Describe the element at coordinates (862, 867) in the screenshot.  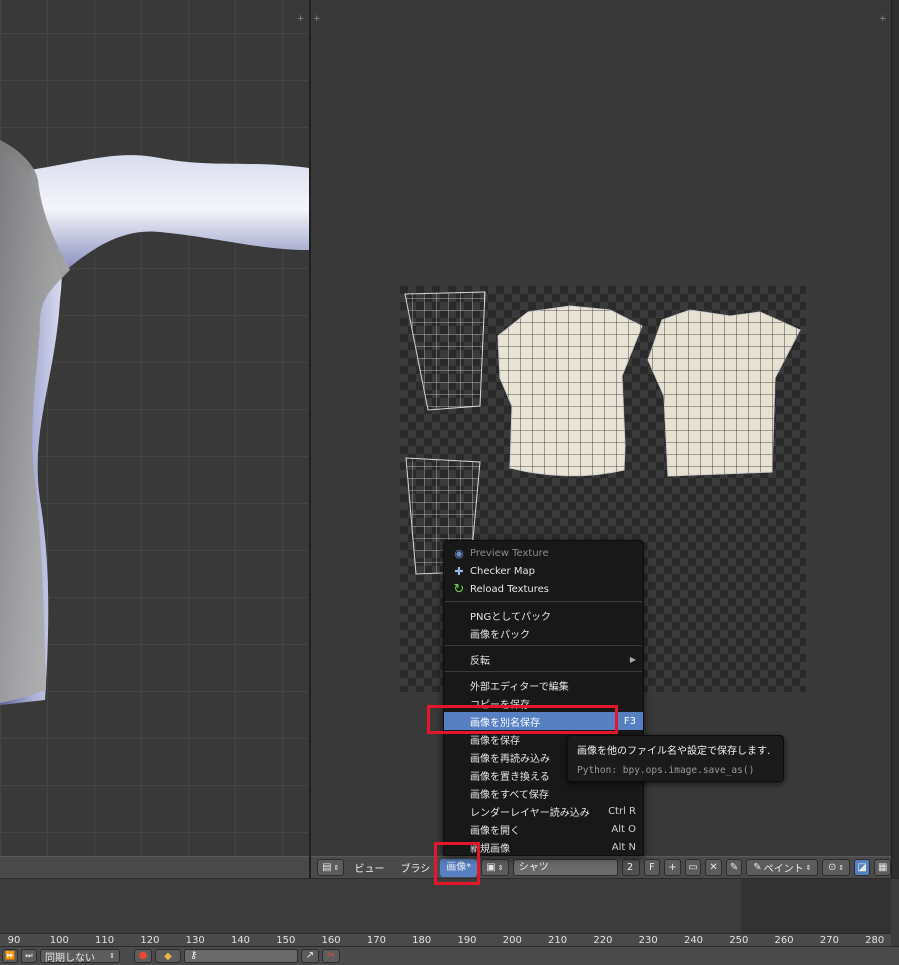
I see `draw-channels-icon: ◪` at that location.